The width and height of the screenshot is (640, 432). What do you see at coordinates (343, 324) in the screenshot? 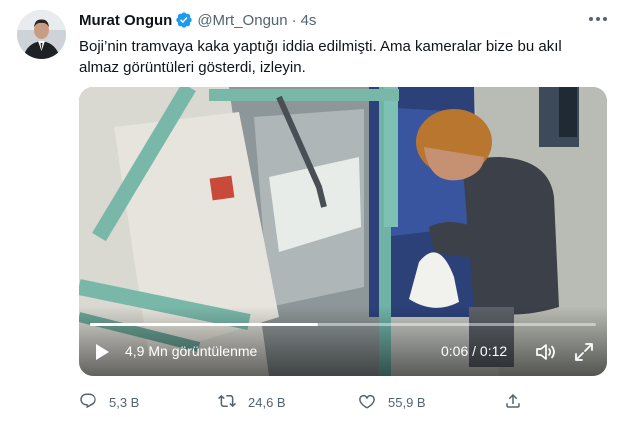
I see `video-progress-bar` at bounding box center [343, 324].